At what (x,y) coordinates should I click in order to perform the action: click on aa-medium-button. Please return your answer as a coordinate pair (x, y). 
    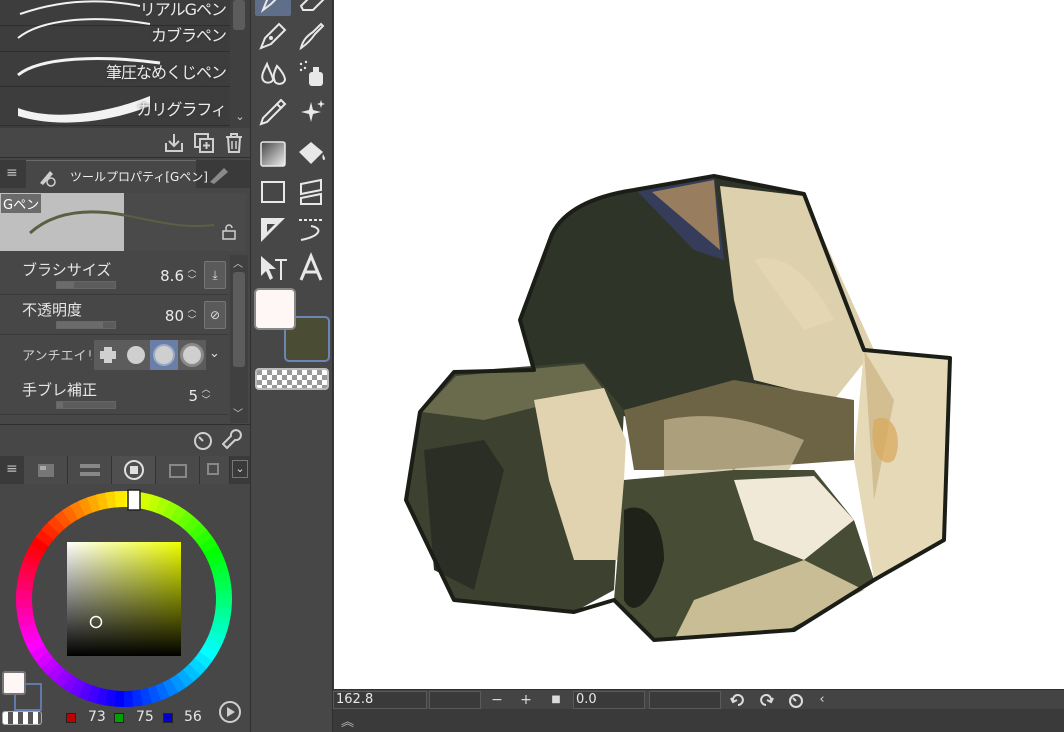
    Looking at the image, I should click on (164, 355).